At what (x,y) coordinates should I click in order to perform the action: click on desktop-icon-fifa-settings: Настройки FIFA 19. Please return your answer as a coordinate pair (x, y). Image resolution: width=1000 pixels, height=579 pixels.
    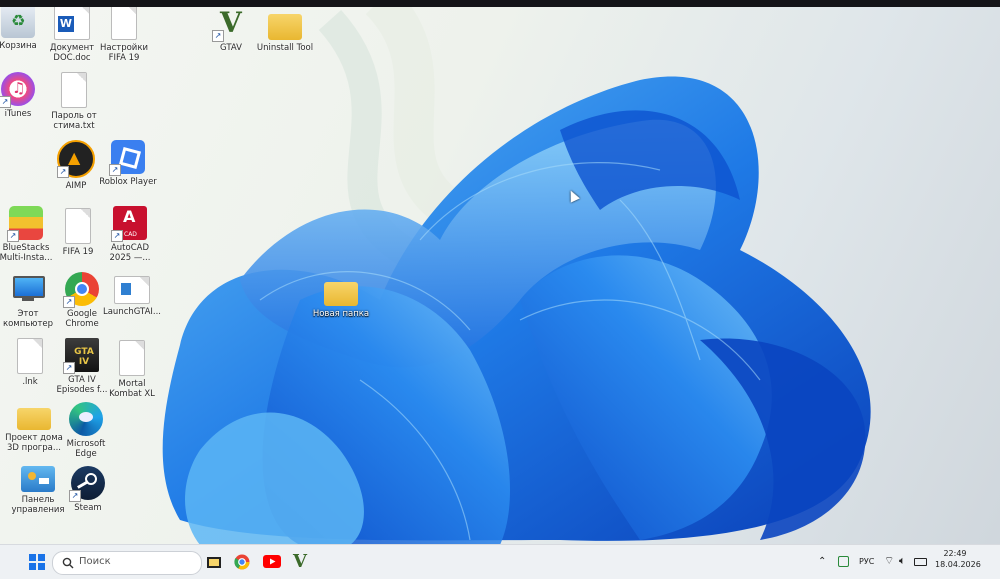
    Looking at the image, I should click on (124, 33).